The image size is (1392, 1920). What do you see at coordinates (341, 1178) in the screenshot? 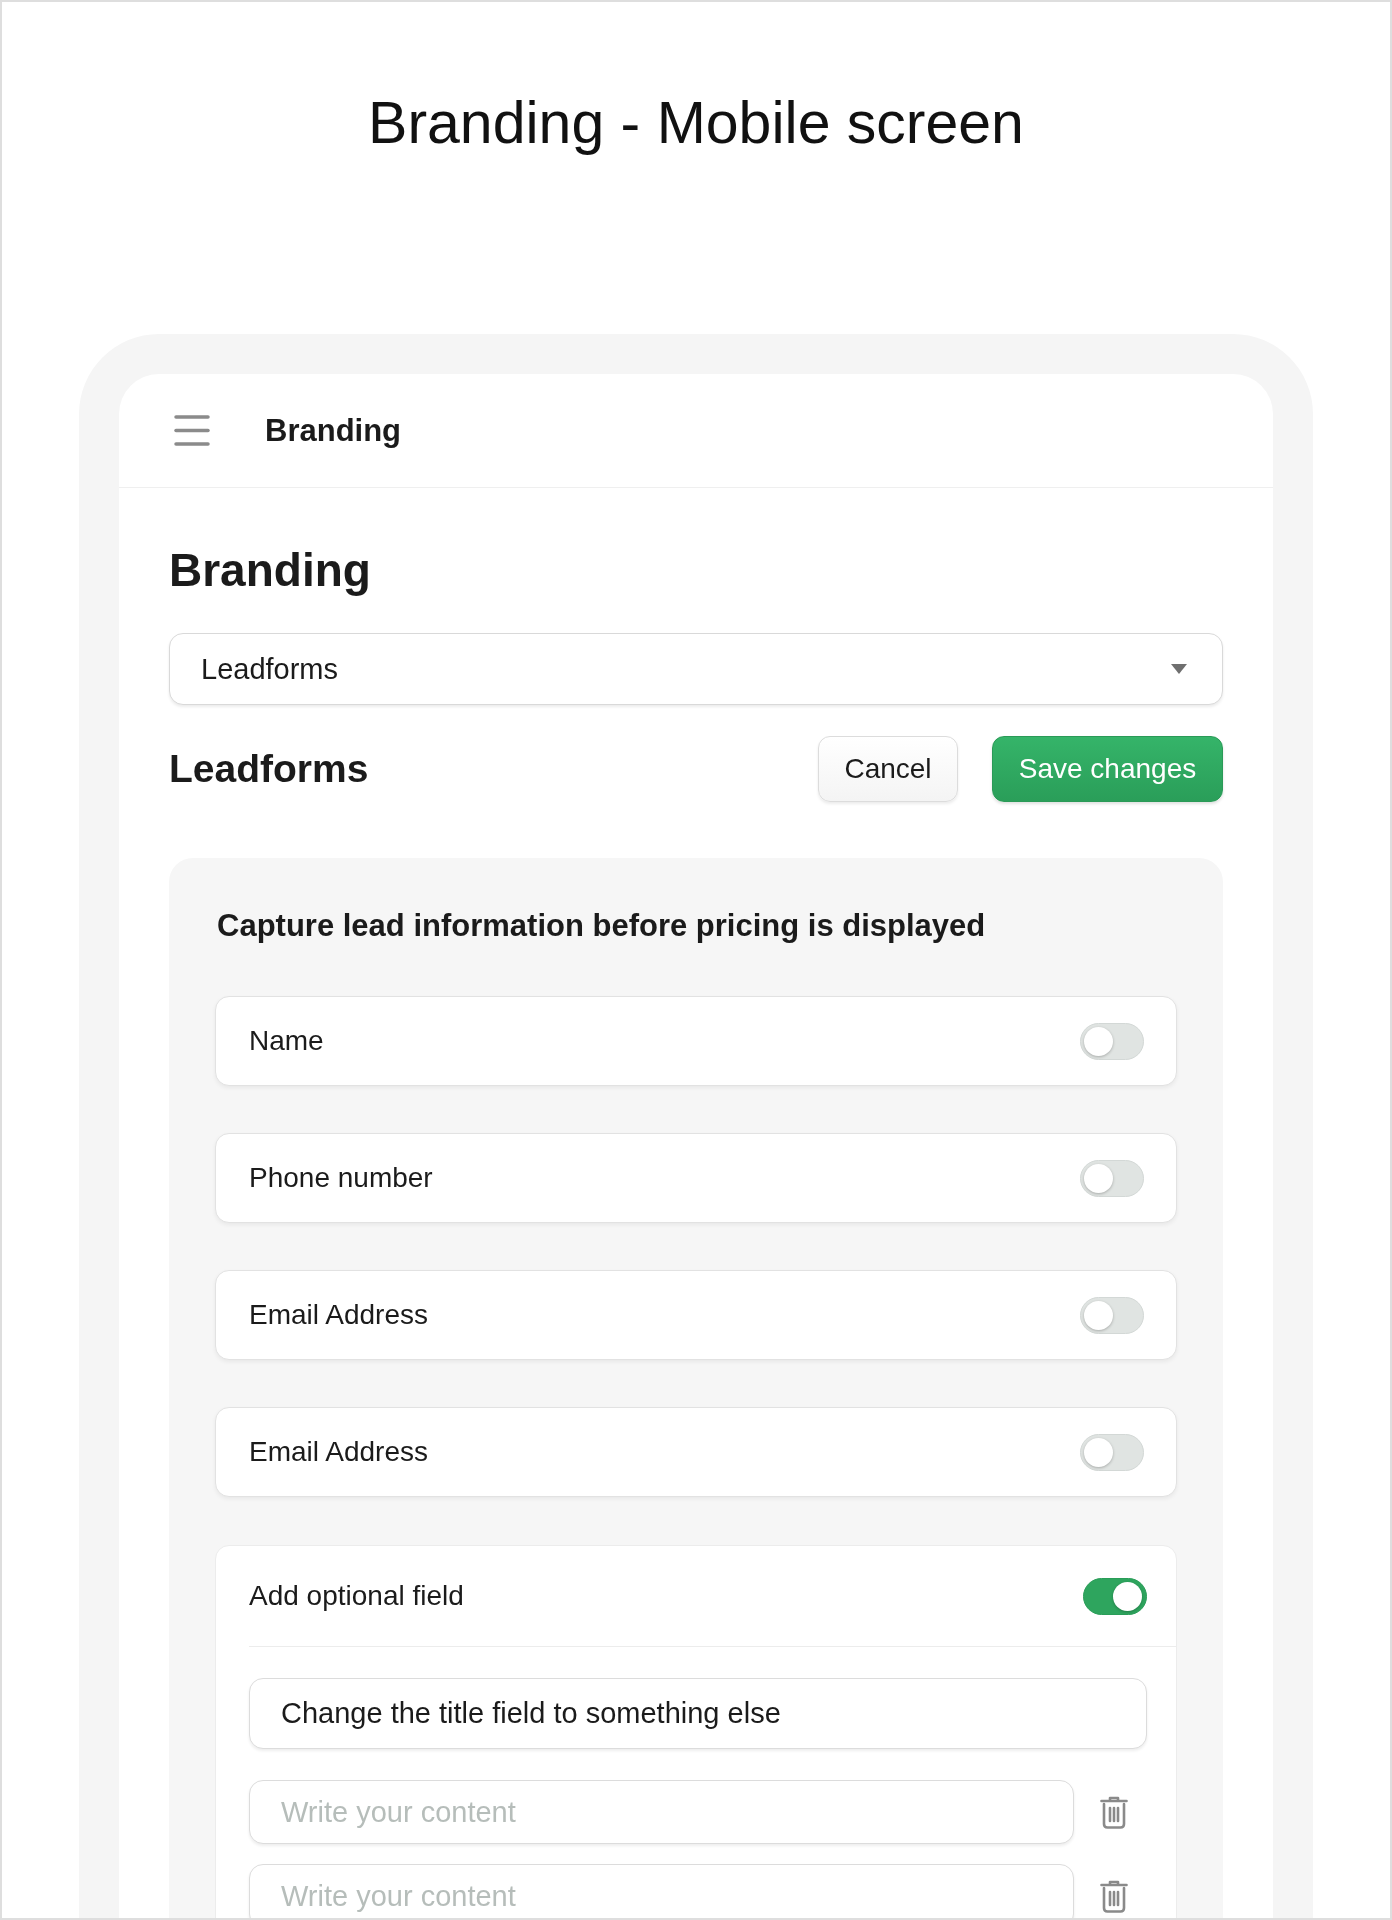
I see `field-label: Phone number` at bounding box center [341, 1178].